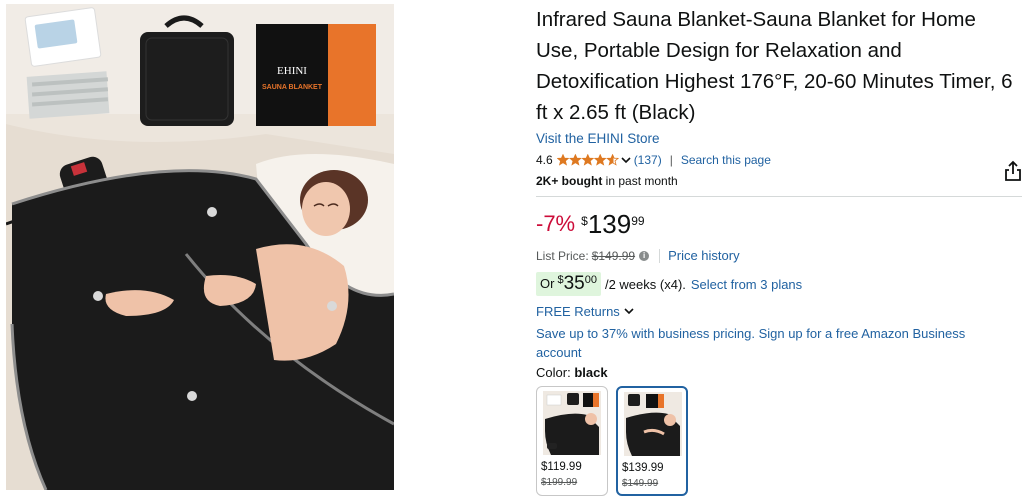  What do you see at coordinates (556, 223) in the screenshot?
I see `discount-percent: -7%` at bounding box center [556, 223].